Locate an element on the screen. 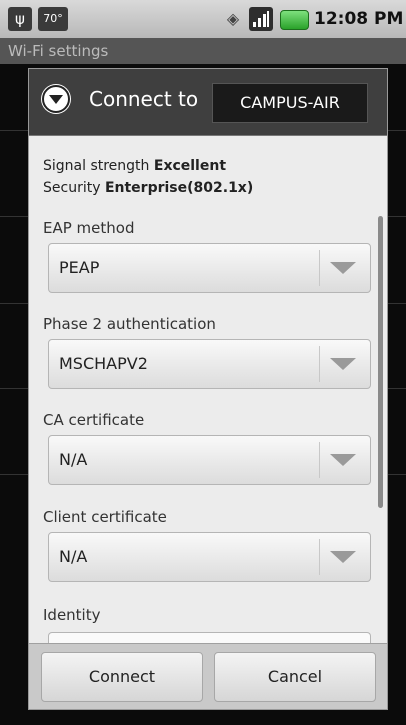 The image size is (406, 725). usb-icon: ψ is located at coordinates (20, 19).